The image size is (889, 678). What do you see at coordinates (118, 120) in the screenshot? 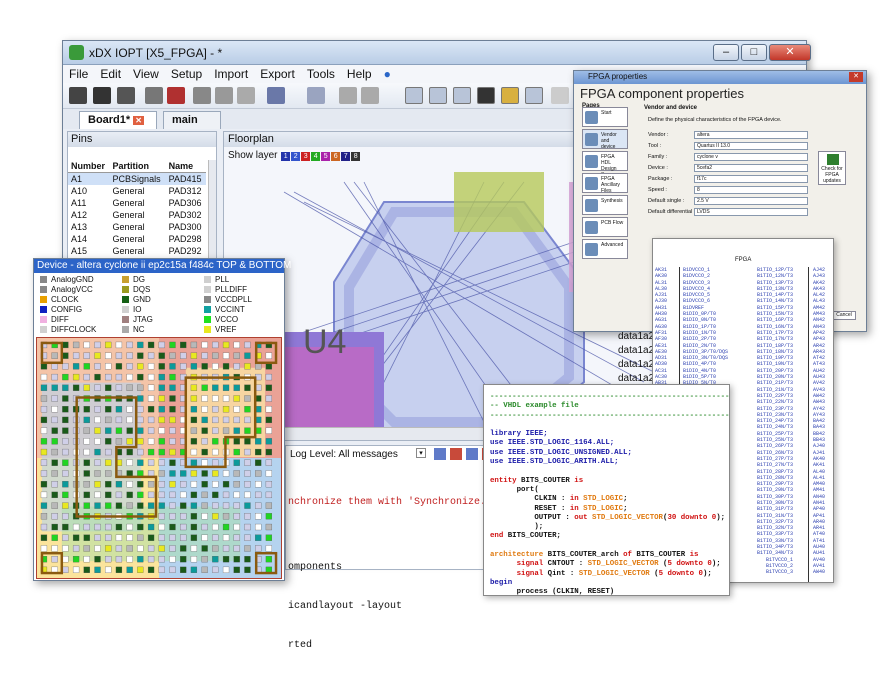
I see `tab-board1: Board1* ✕` at bounding box center [118, 120].